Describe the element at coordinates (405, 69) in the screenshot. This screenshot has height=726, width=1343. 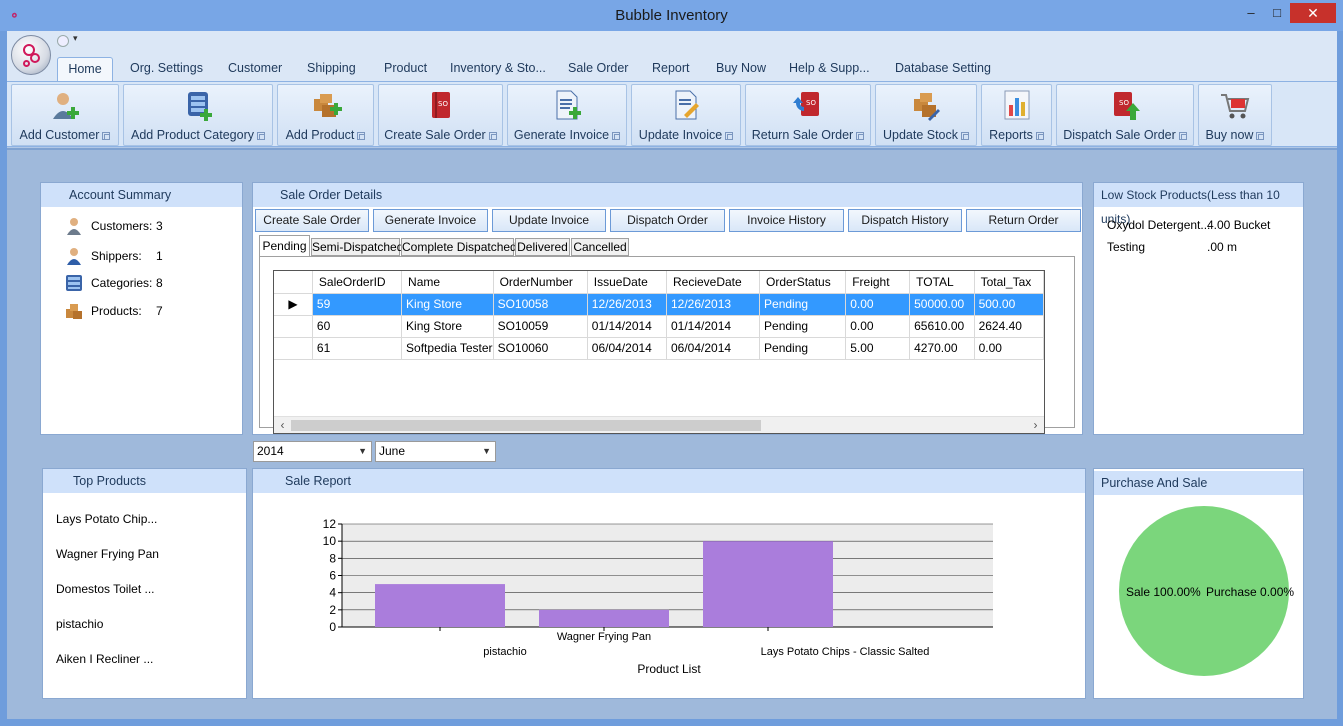
I see `tab-product: Product` at that location.